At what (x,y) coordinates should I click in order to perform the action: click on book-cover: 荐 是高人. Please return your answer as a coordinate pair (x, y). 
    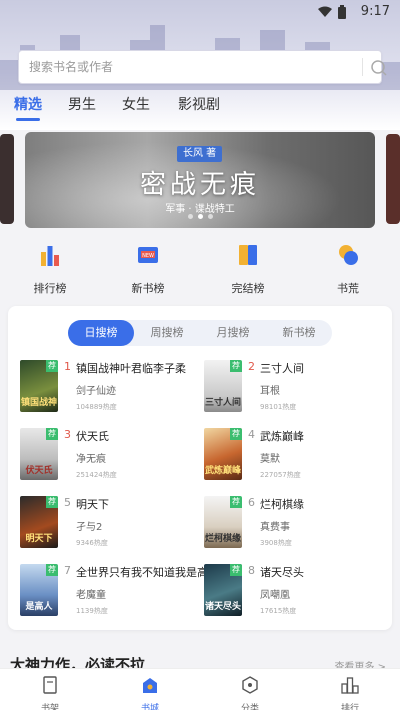
    Looking at the image, I should click on (39, 590).